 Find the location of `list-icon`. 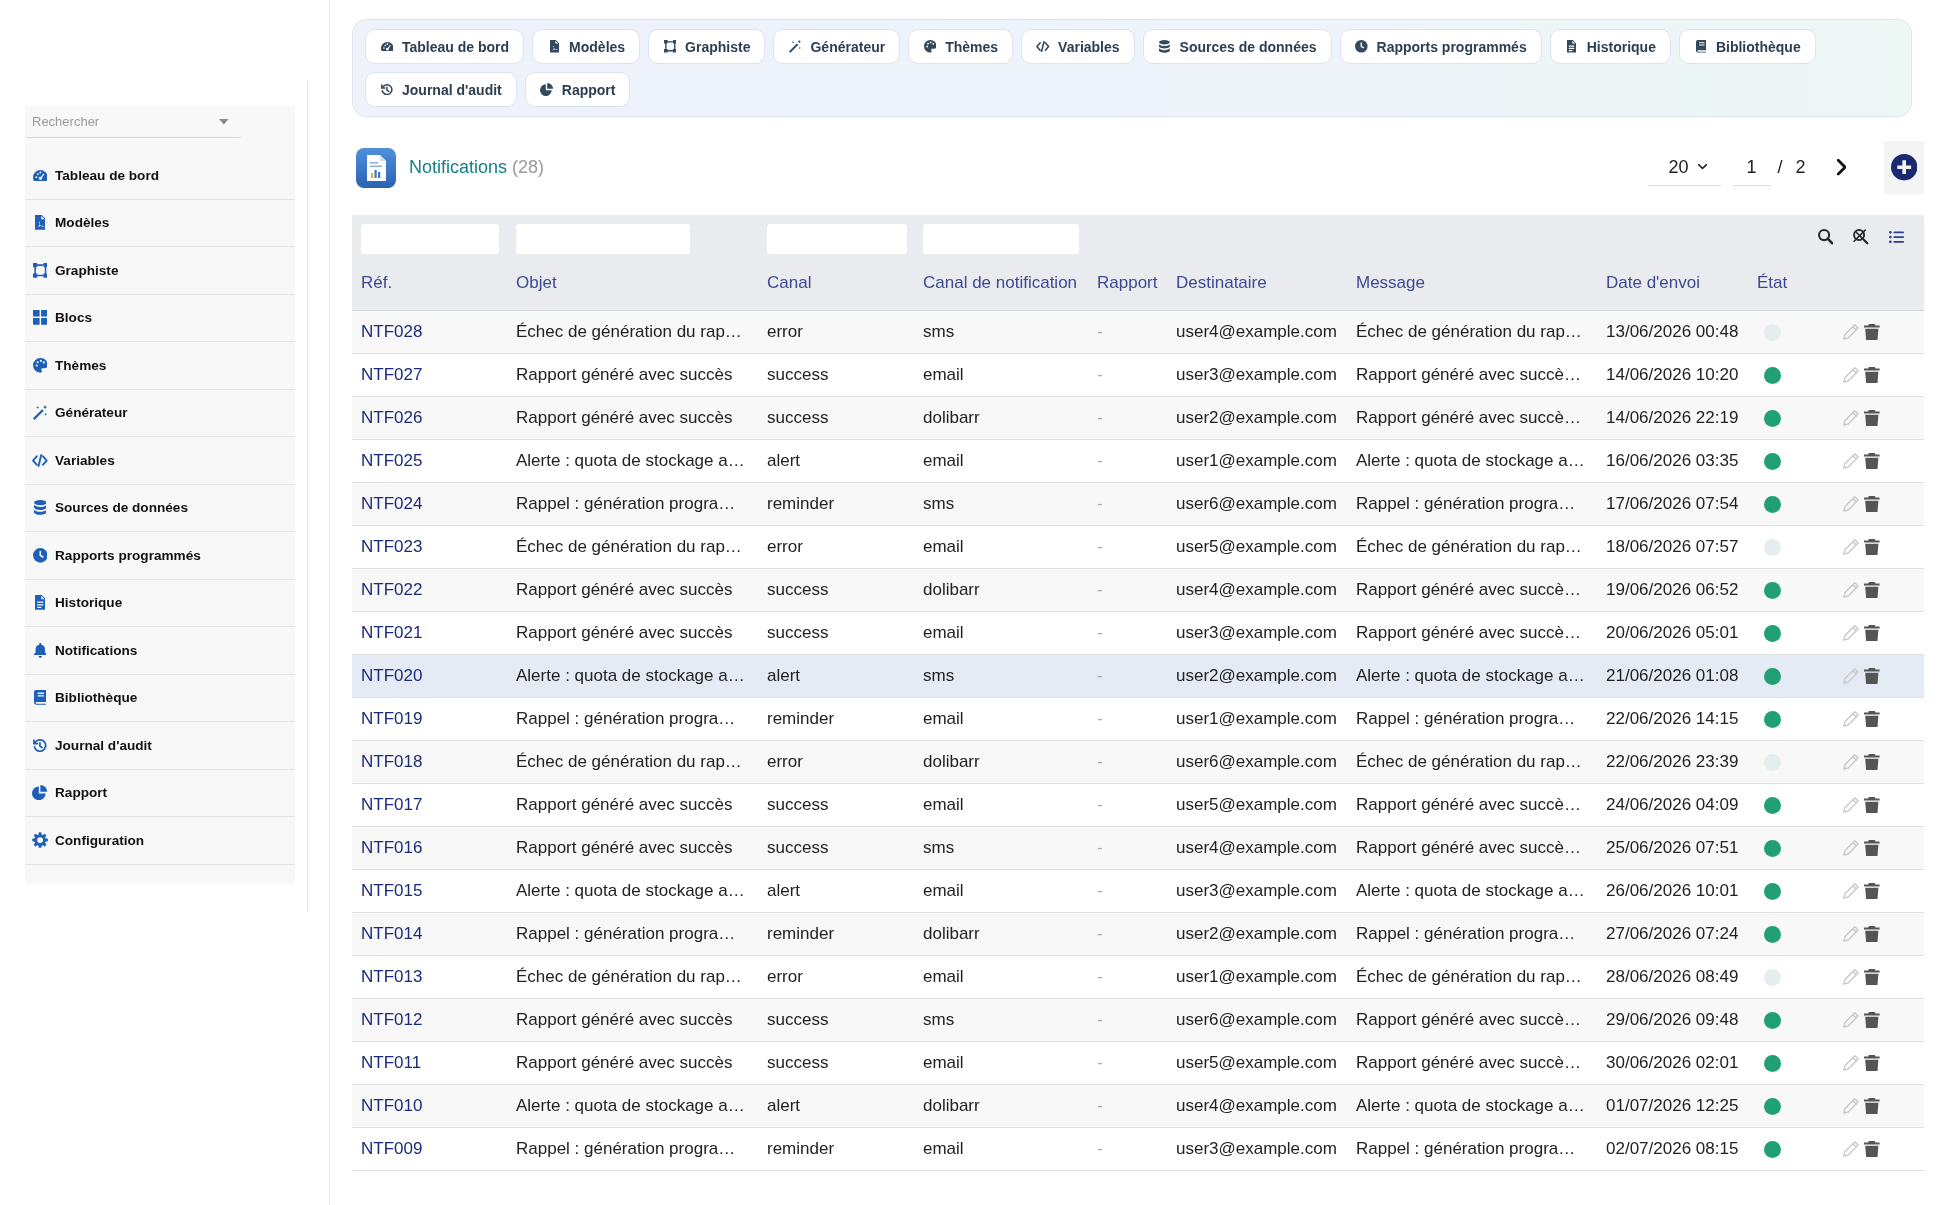

list-icon is located at coordinates (1896, 237).